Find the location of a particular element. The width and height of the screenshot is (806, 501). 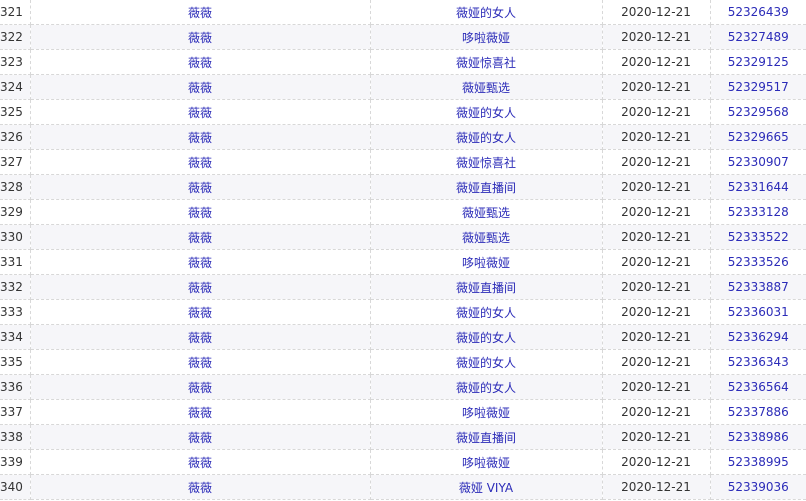

record-id-link: 52338986 is located at coordinates (758, 437).